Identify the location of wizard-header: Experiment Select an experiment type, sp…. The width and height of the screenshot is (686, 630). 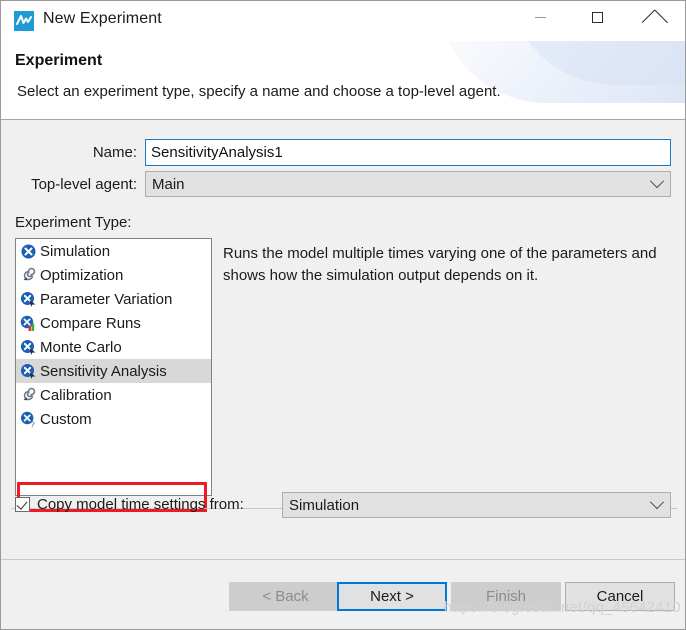
(343, 80).